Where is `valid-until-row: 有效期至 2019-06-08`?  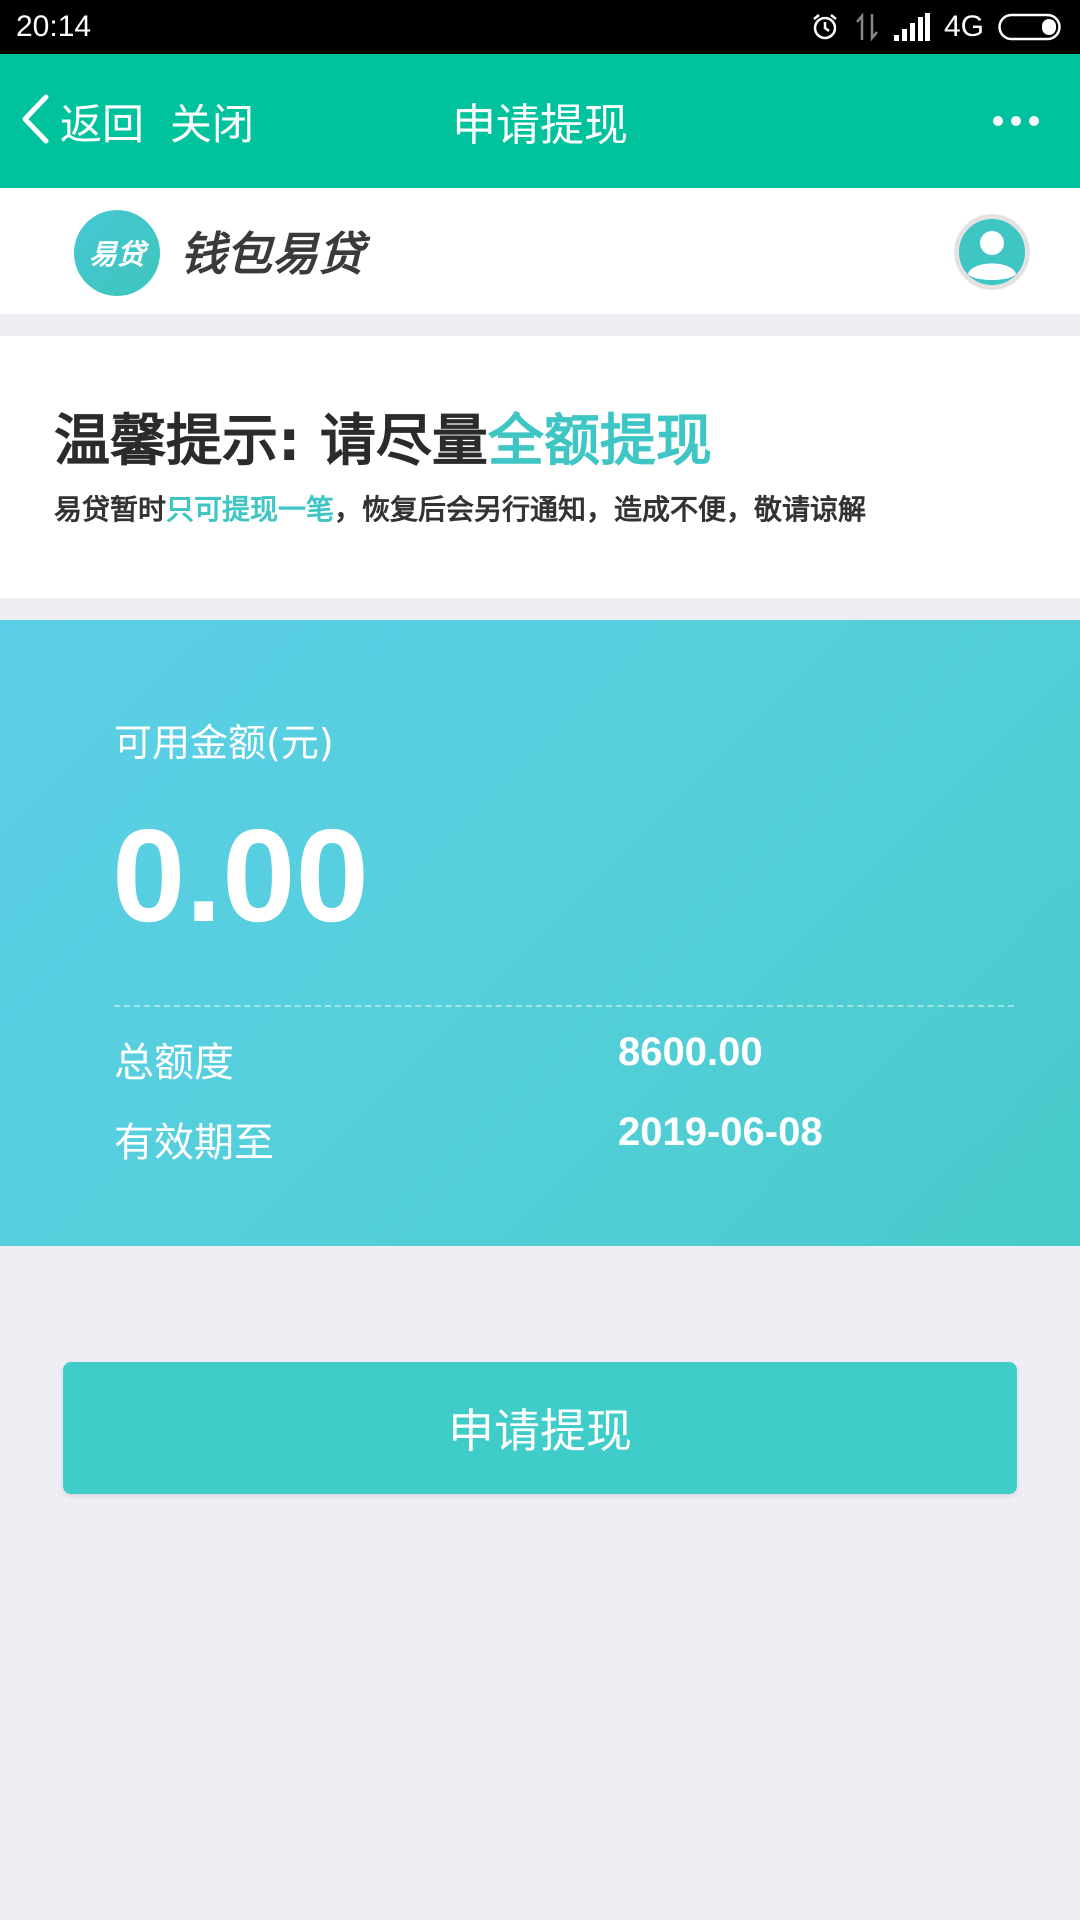
valid-until-row: 有效期至 2019-06-08 is located at coordinates (564, 1140).